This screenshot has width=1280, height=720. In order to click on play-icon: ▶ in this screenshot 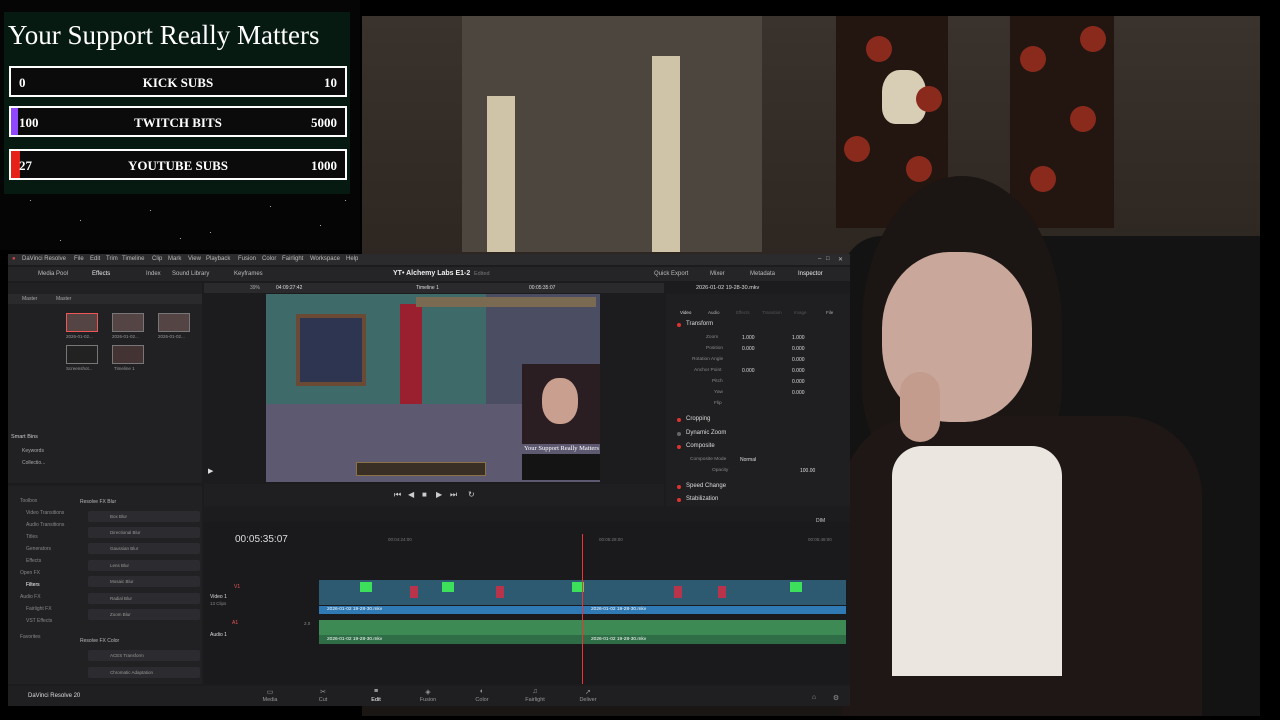, I will do `click(439, 494)`.